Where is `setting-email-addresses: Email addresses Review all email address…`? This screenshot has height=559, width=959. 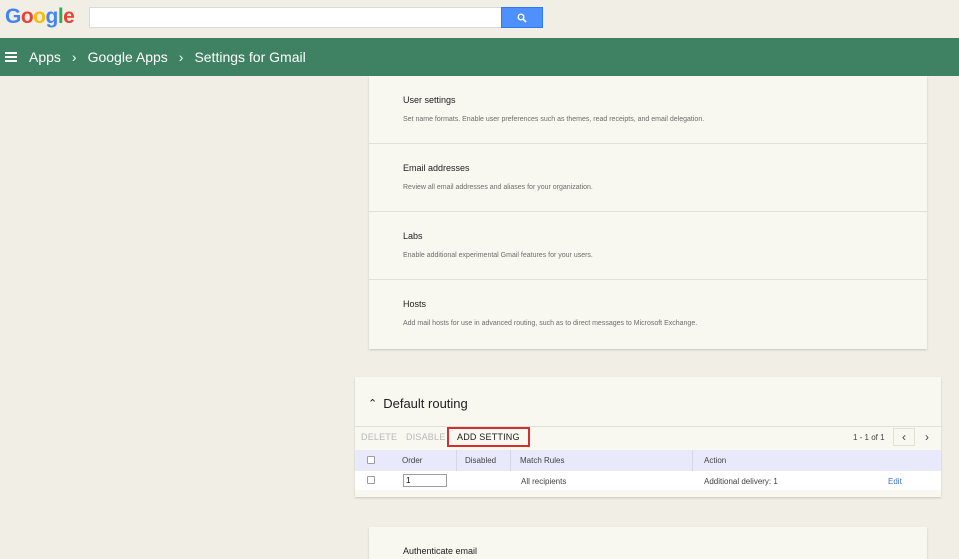
setting-email-addresses: Email addresses Review all email address… is located at coordinates (648, 178).